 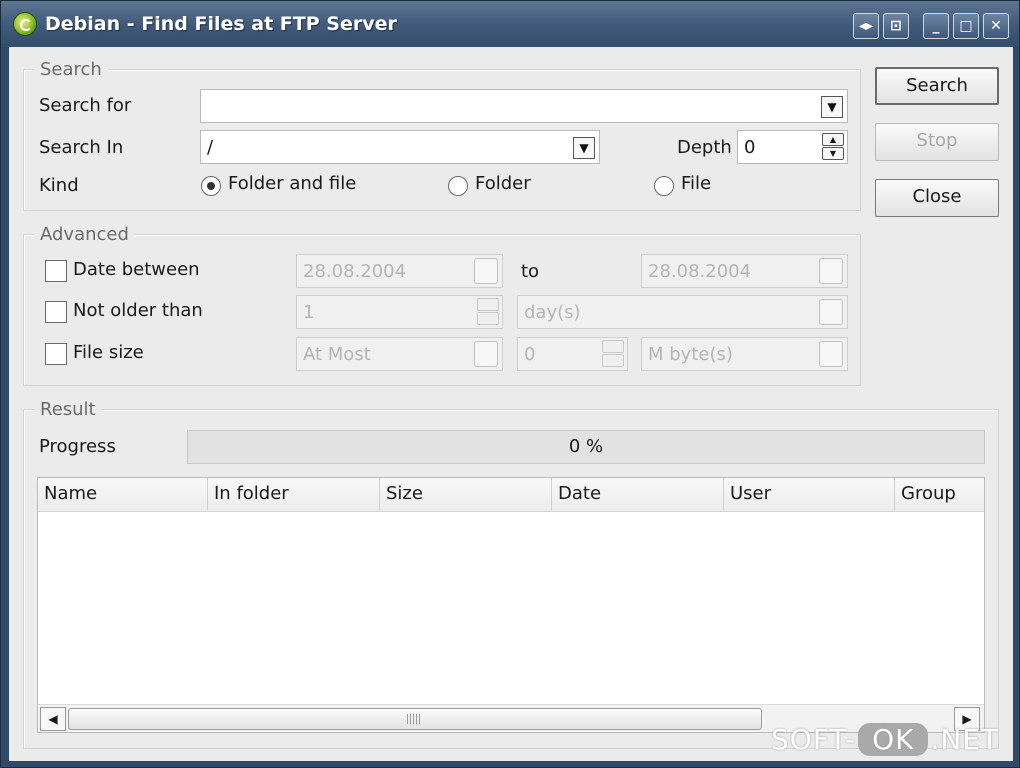 What do you see at coordinates (809, 495) in the screenshot?
I see `column-header-user: User` at bounding box center [809, 495].